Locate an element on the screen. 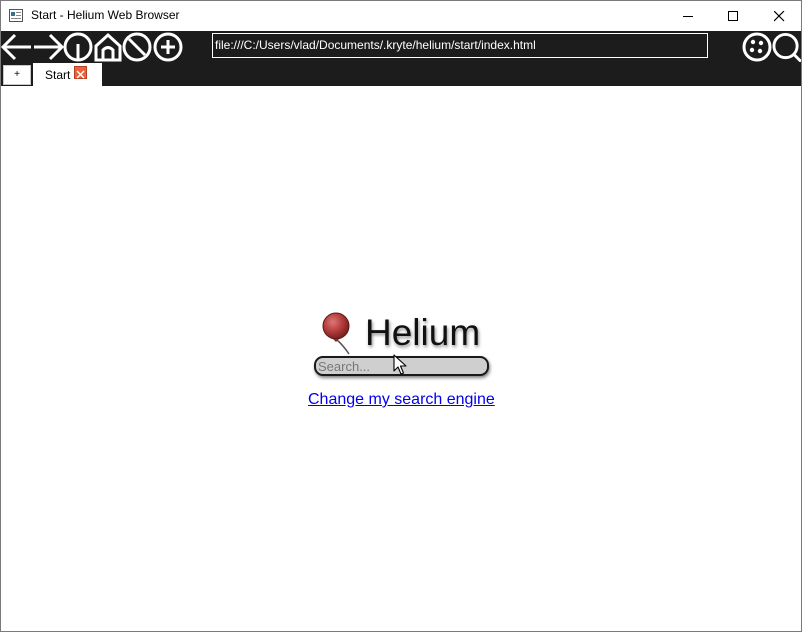 The height and width of the screenshot is (632, 802). search-icon is located at coordinates (786, 47).